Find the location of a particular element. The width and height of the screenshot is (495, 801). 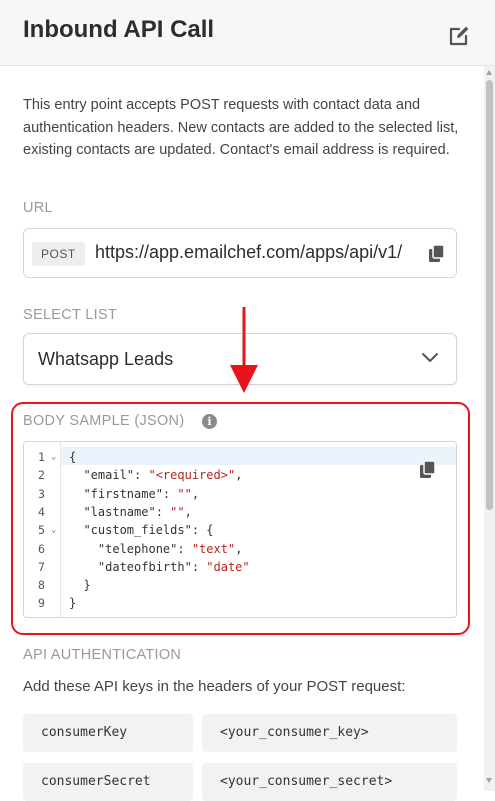

scroll-up-arrow-icon is located at coordinates (489, 72).